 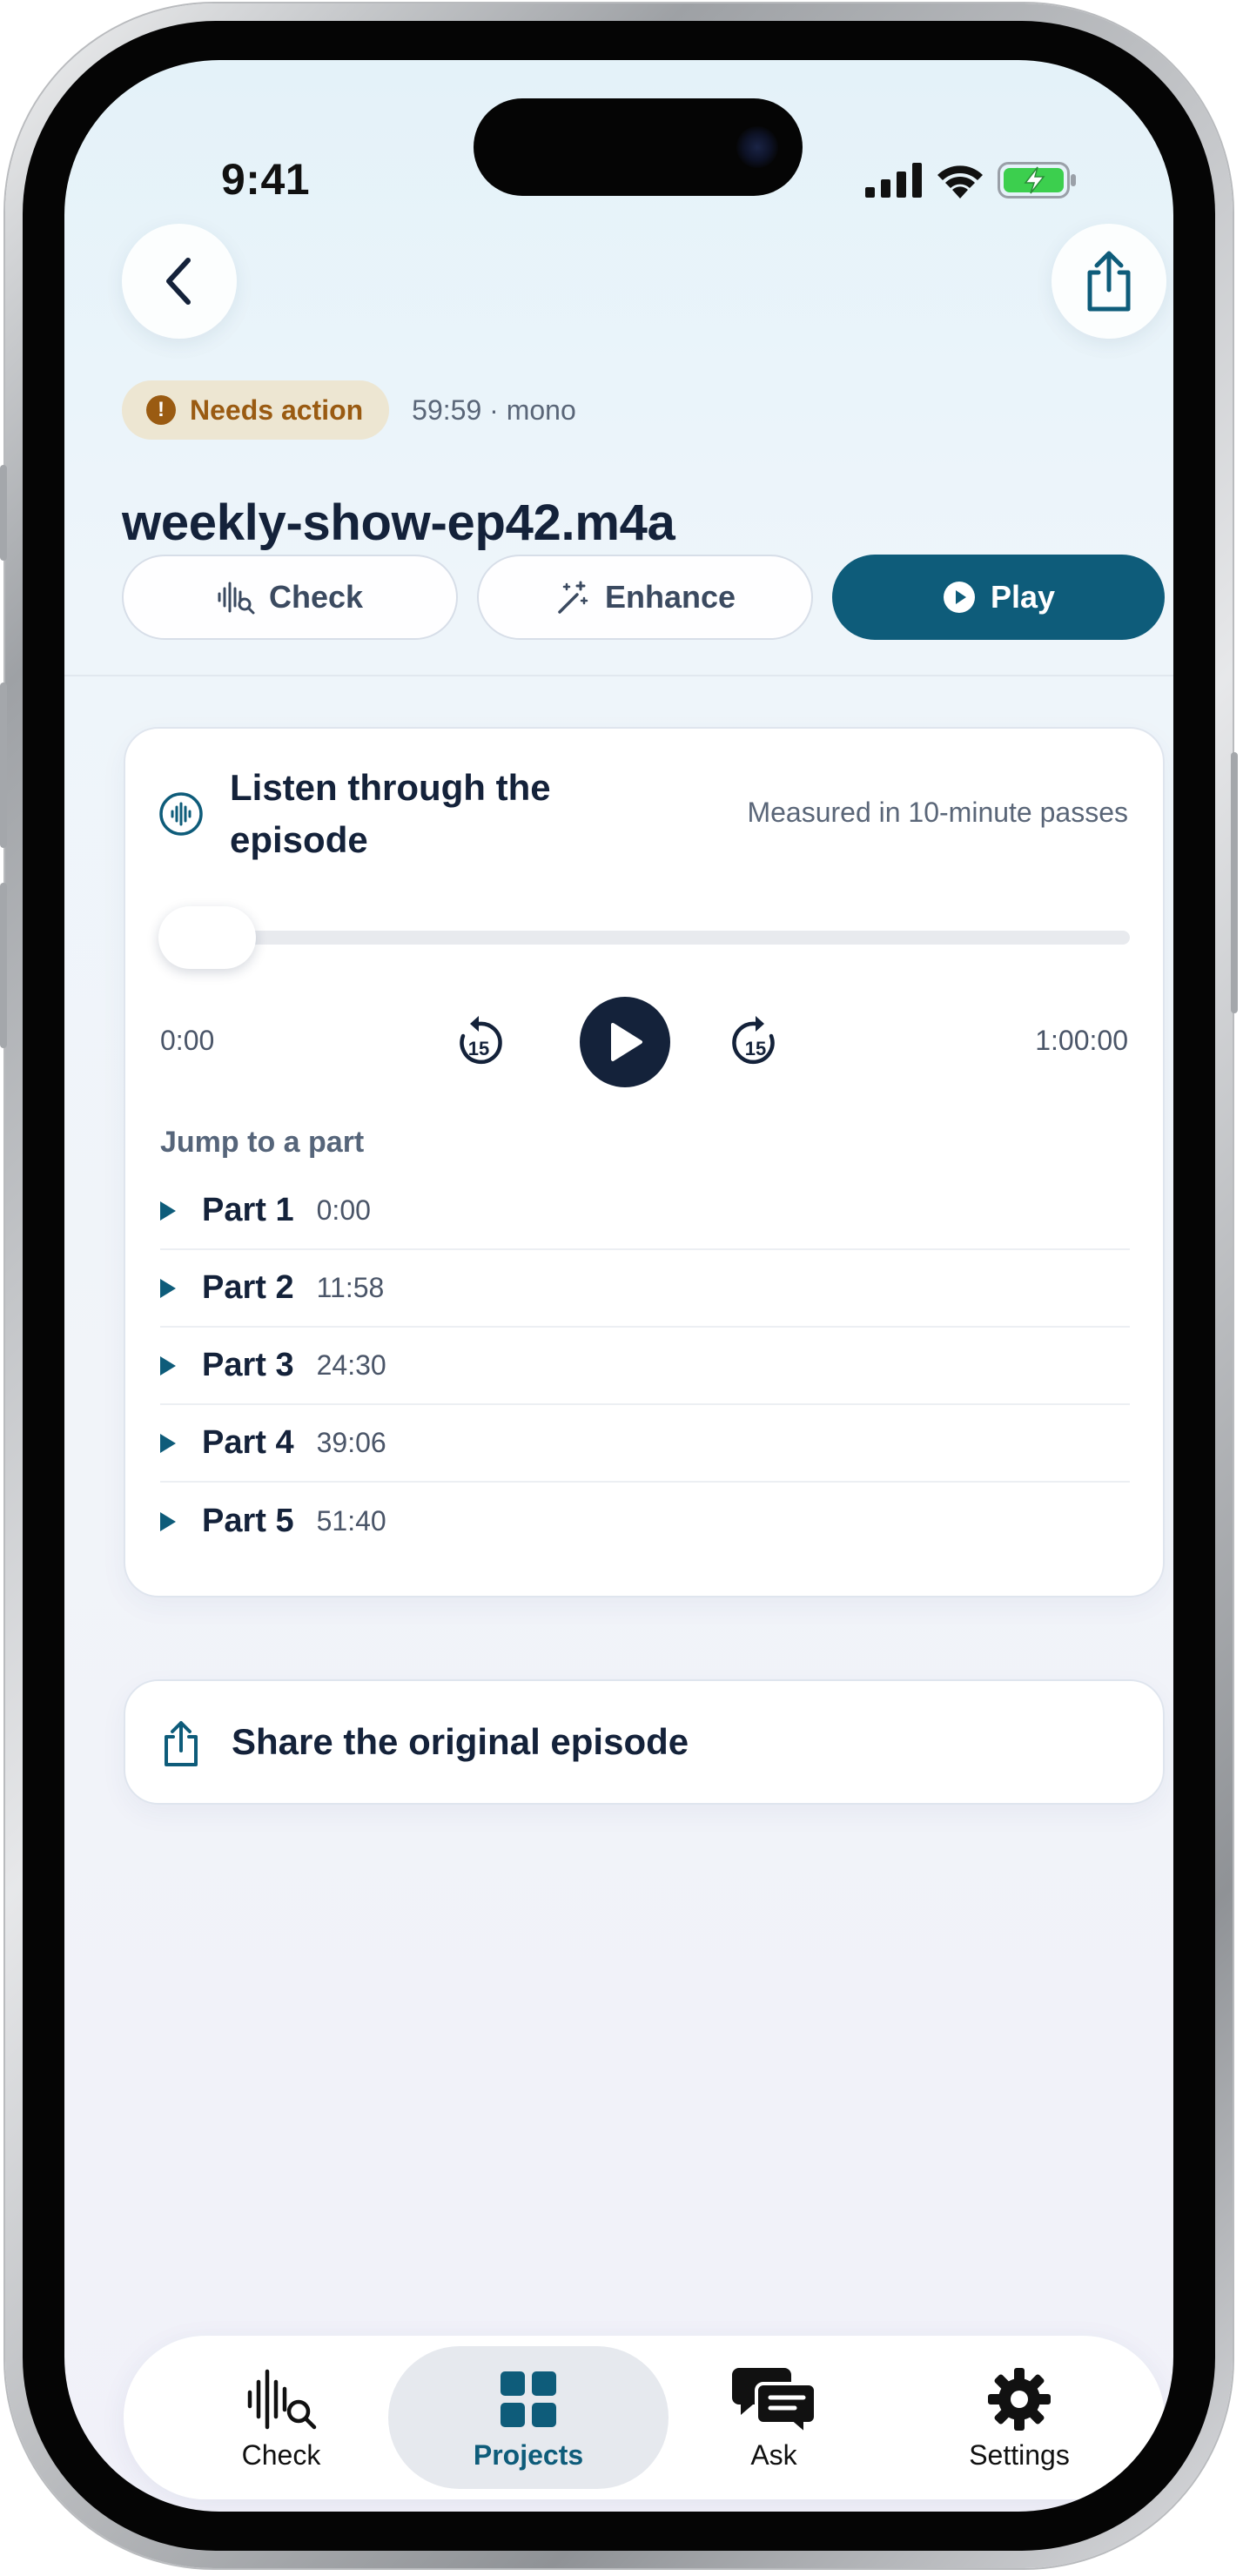 I want to click on enhance-button-label: Enhance, so click(x=670, y=597).